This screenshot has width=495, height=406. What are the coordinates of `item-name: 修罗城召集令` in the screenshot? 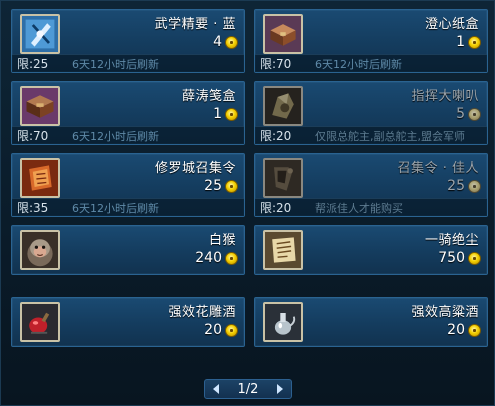 It's located at (195, 168).